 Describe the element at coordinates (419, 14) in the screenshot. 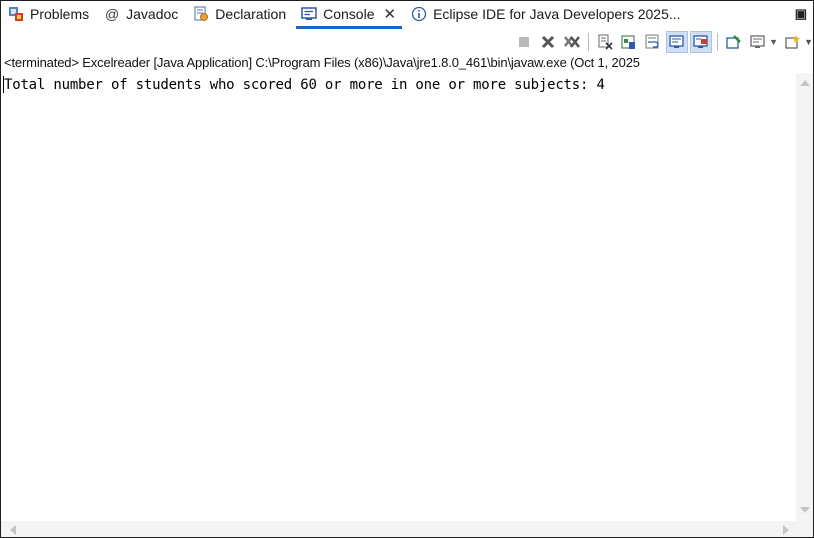

I see `info-icon` at that location.